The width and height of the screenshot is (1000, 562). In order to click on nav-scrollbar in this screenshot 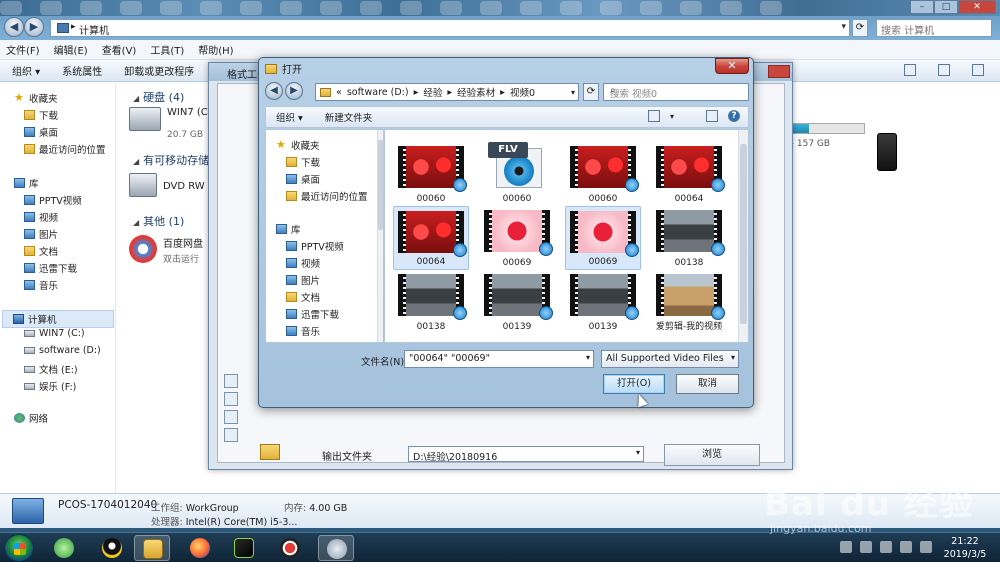, I will do `click(380, 236)`.